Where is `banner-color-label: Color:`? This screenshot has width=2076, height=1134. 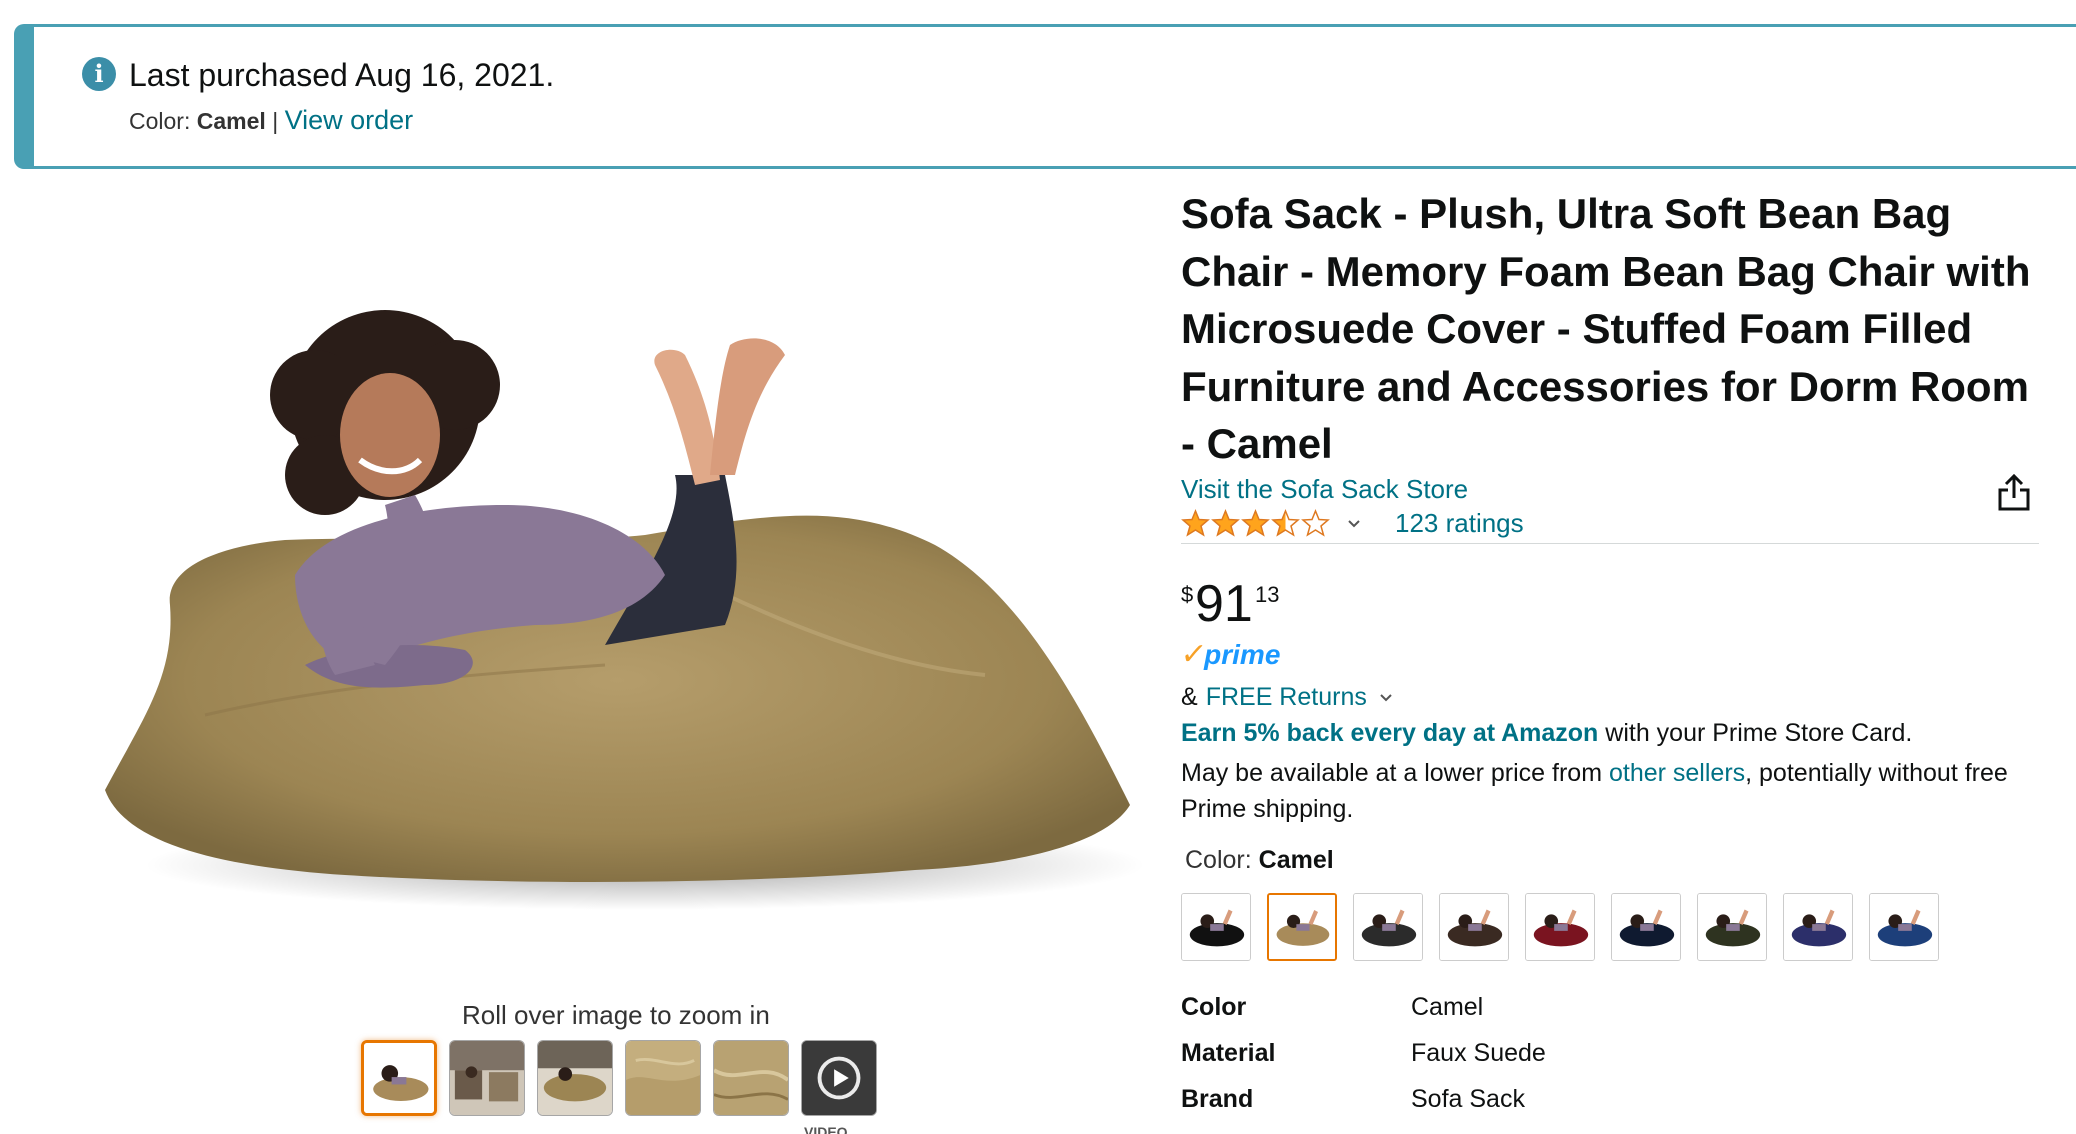 banner-color-label: Color: is located at coordinates (160, 121).